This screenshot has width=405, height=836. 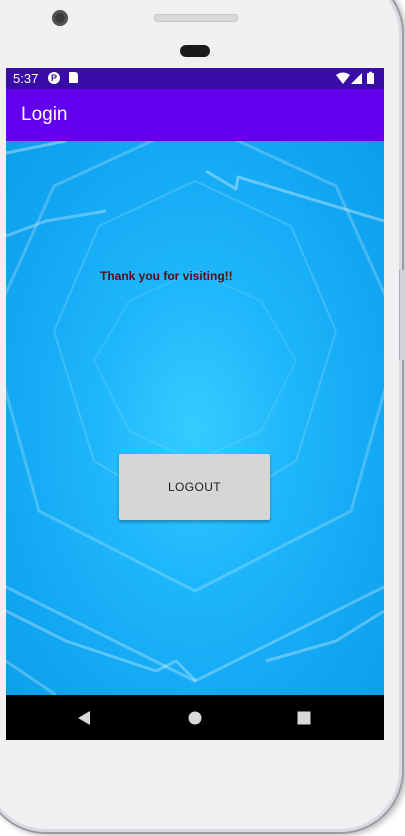 I want to click on p-notification-icon: P, so click(x=54, y=78).